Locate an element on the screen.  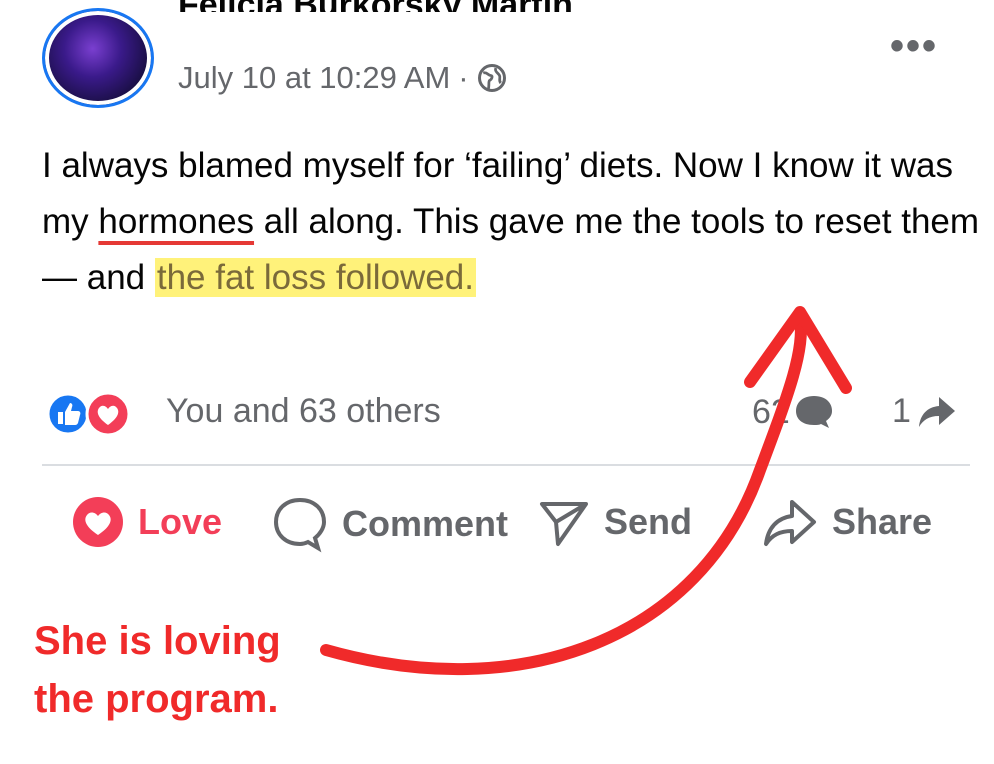
reaction-icons is located at coordinates (101, 414).